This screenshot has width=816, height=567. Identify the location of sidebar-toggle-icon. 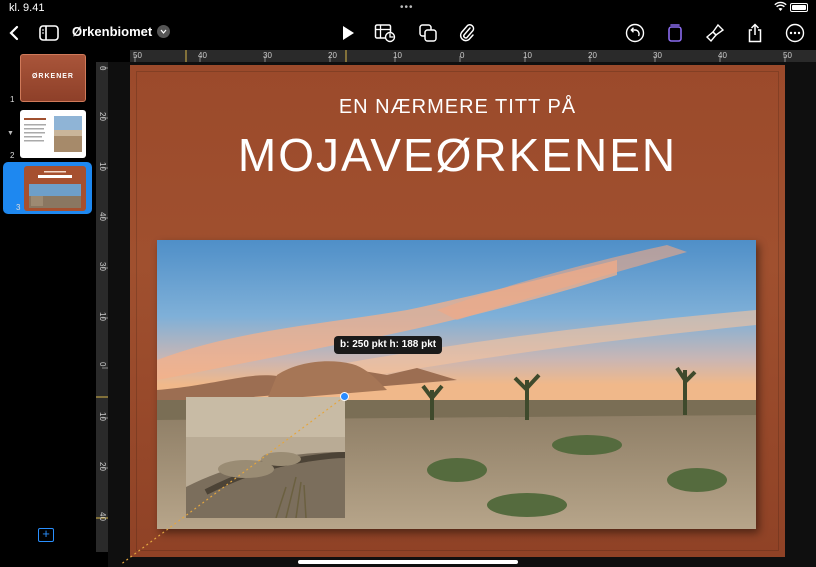
(49, 33).